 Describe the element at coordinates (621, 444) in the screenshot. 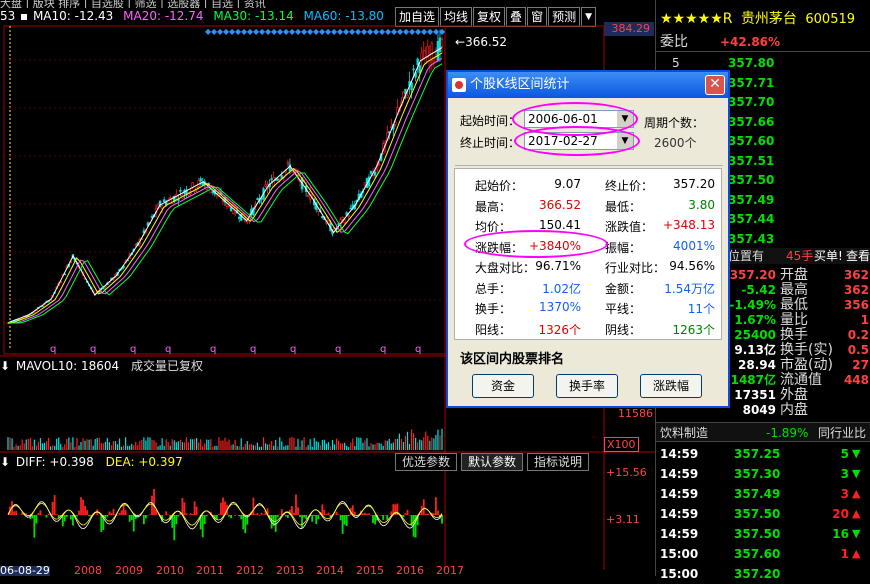

I see `volume-axis-unit: X100` at that location.